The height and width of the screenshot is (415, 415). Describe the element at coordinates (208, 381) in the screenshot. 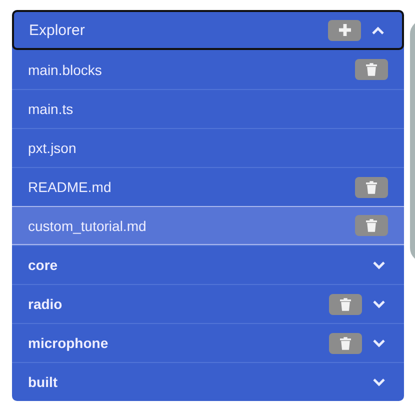

I see `package-item: built` at that location.